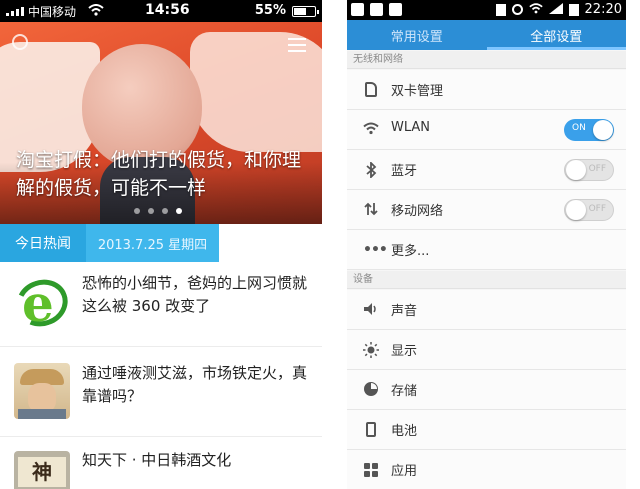 The height and width of the screenshot is (489, 640). I want to click on speaker-icon, so click(371, 310).